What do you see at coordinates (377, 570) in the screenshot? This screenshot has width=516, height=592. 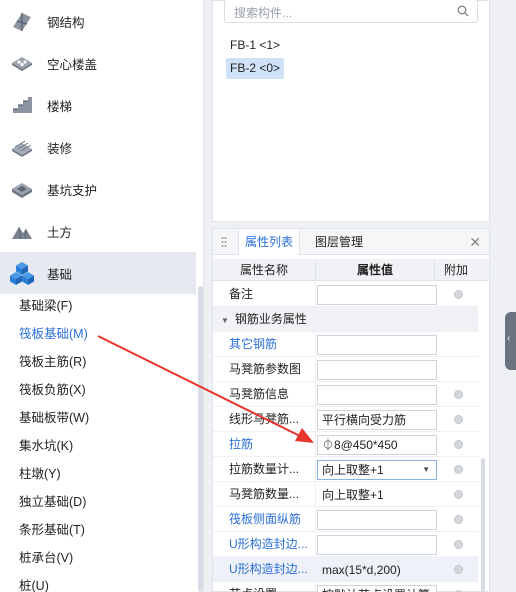 I see `property-value-input: max(15*d,200)` at bounding box center [377, 570].